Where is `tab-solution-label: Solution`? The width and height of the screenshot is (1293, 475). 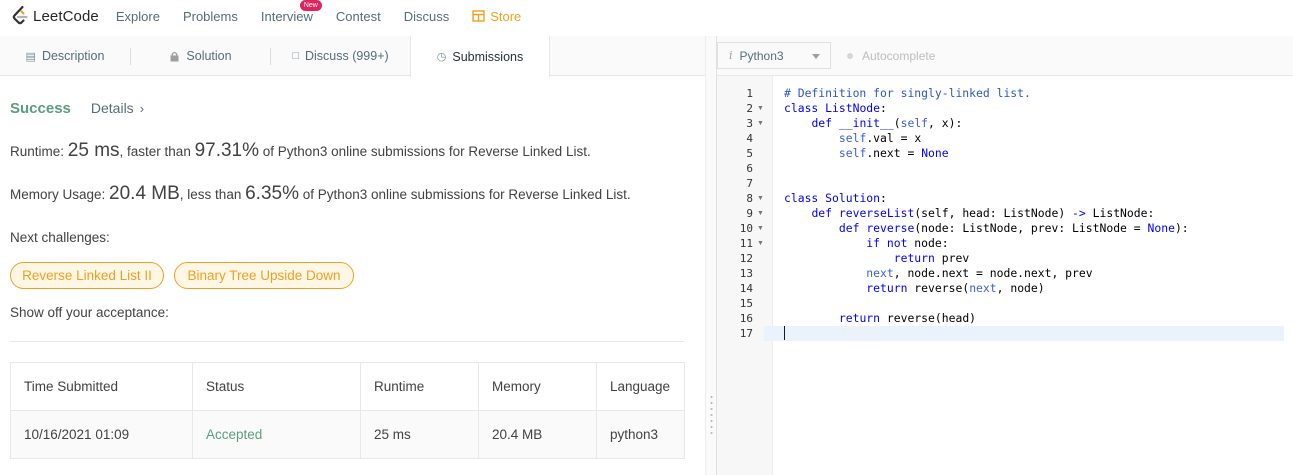 tab-solution-label: Solution is located at coordinates (209, 56).